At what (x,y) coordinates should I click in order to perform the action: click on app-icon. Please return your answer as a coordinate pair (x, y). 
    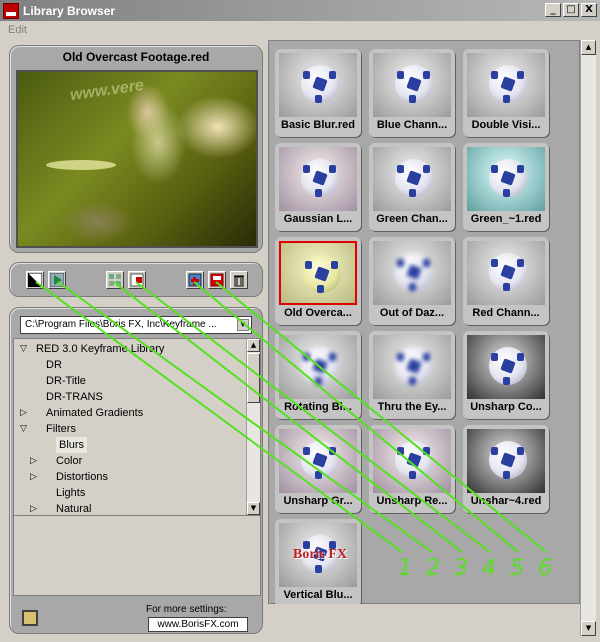
    Looking at the image, I should click on (11, 10).